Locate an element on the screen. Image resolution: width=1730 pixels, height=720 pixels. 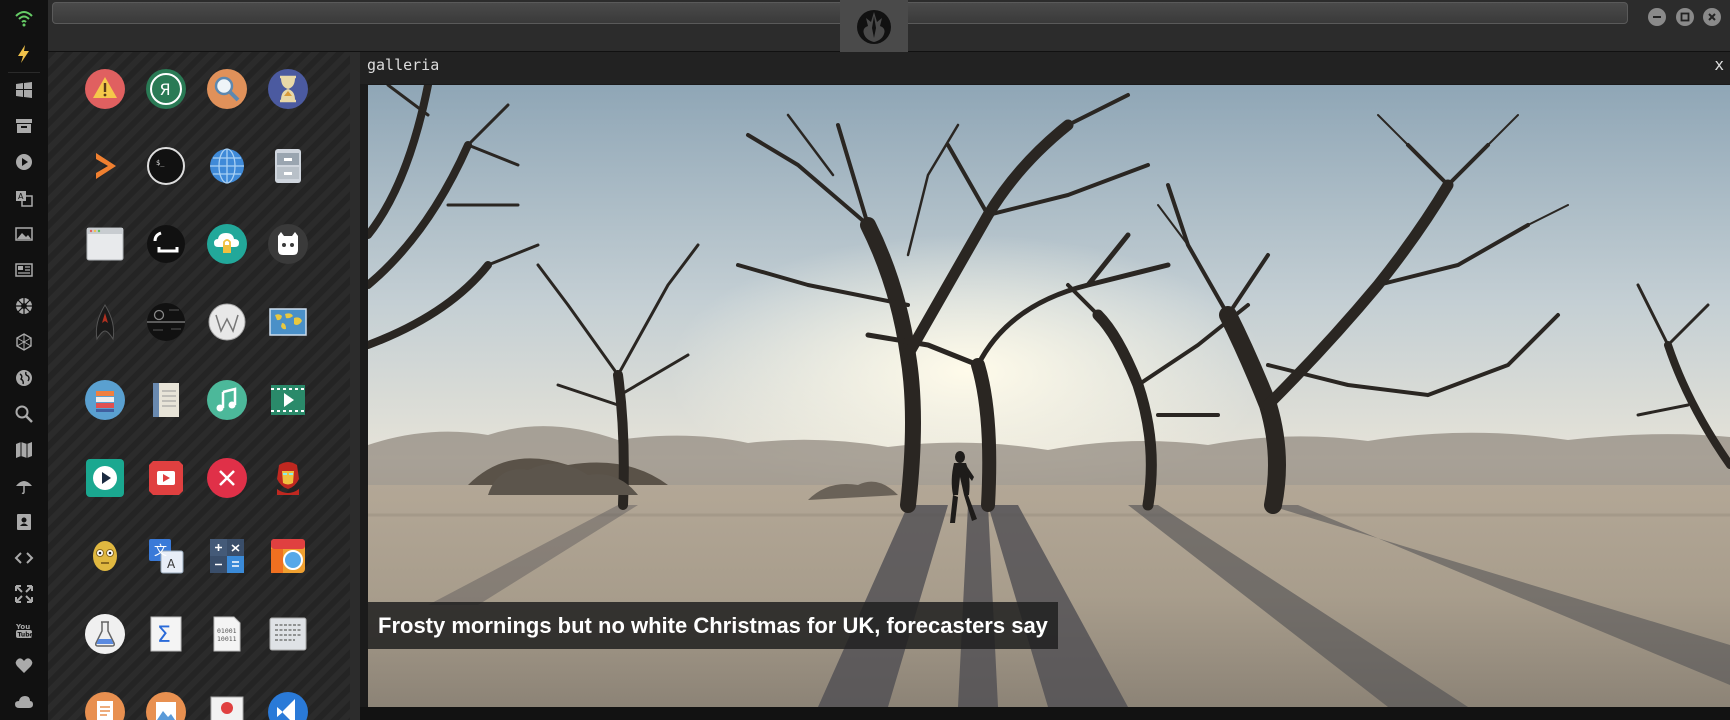
svg-text: Я is located at coordinates (165, 89).